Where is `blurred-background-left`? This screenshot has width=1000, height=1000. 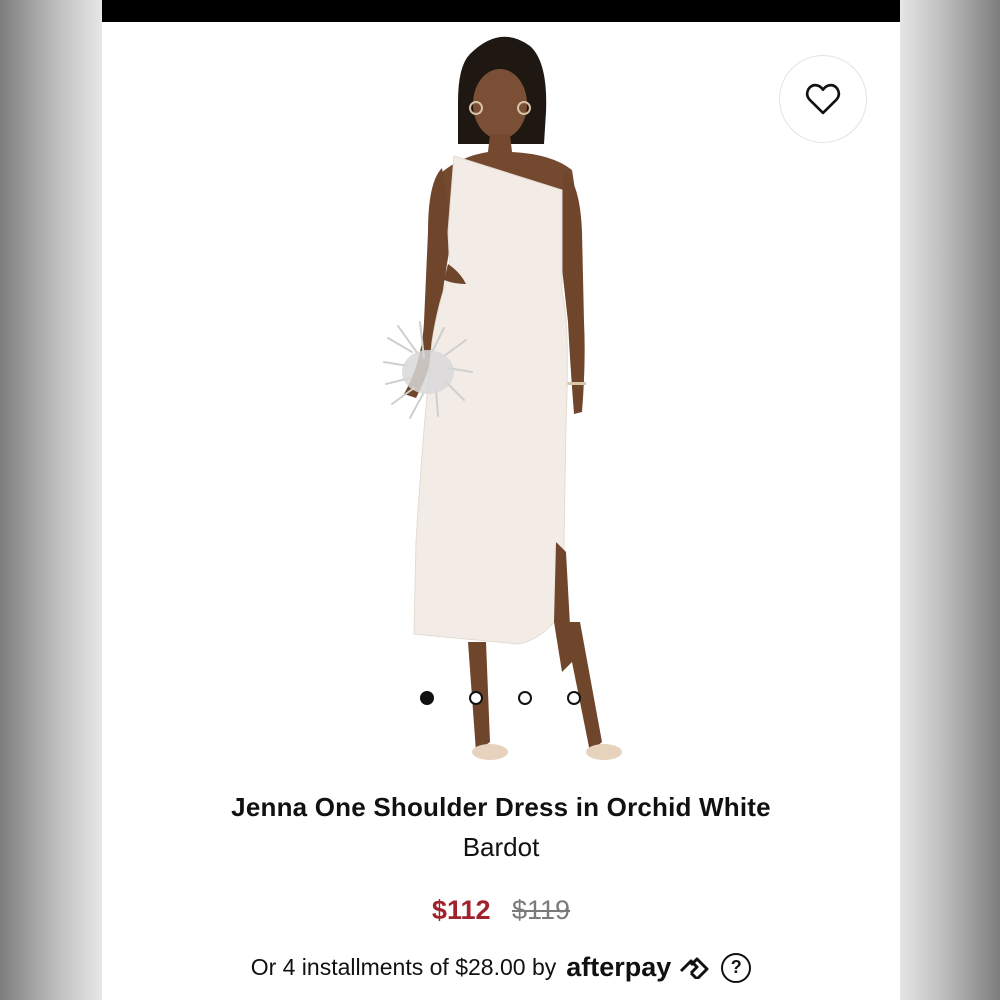 blurred-background-left is located at coordinates (51, 500).